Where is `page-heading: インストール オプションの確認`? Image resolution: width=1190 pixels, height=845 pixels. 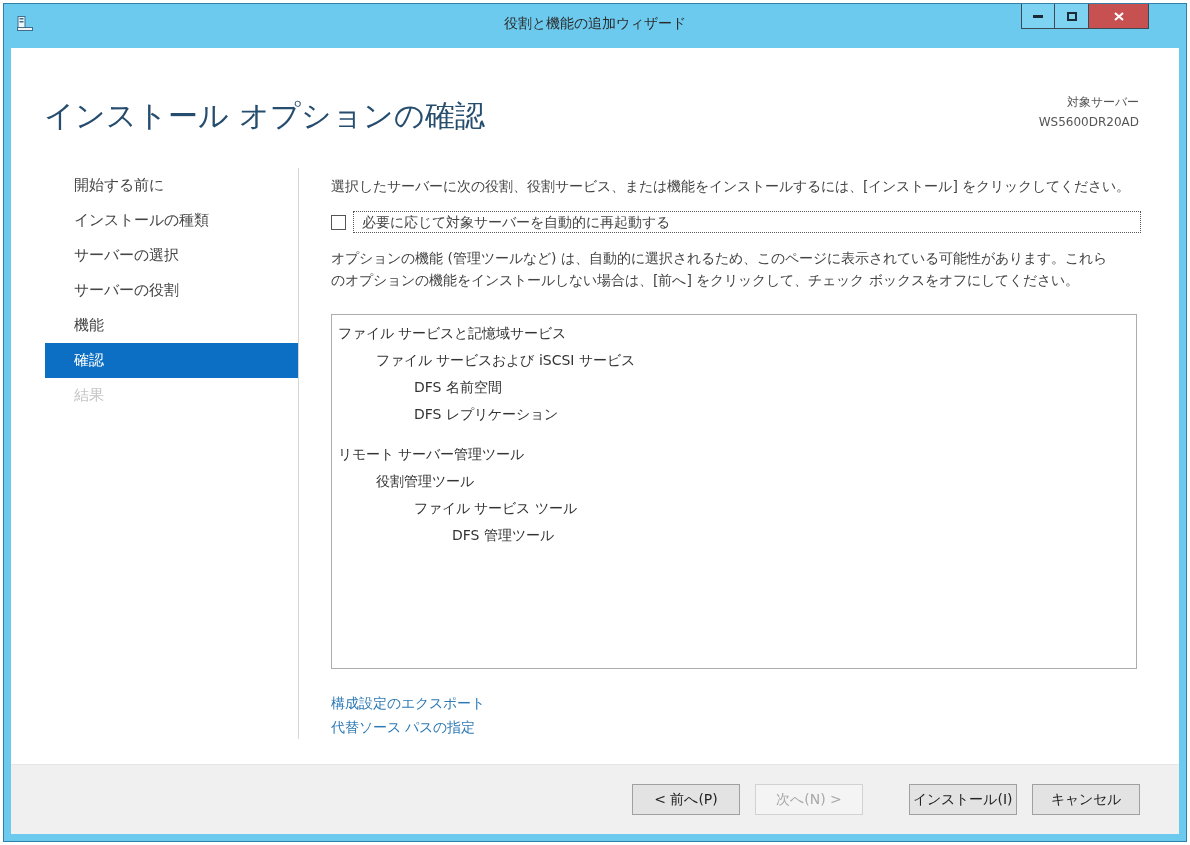
page-heading: インストール オプションの確認 is located at coordinates (264, 116).